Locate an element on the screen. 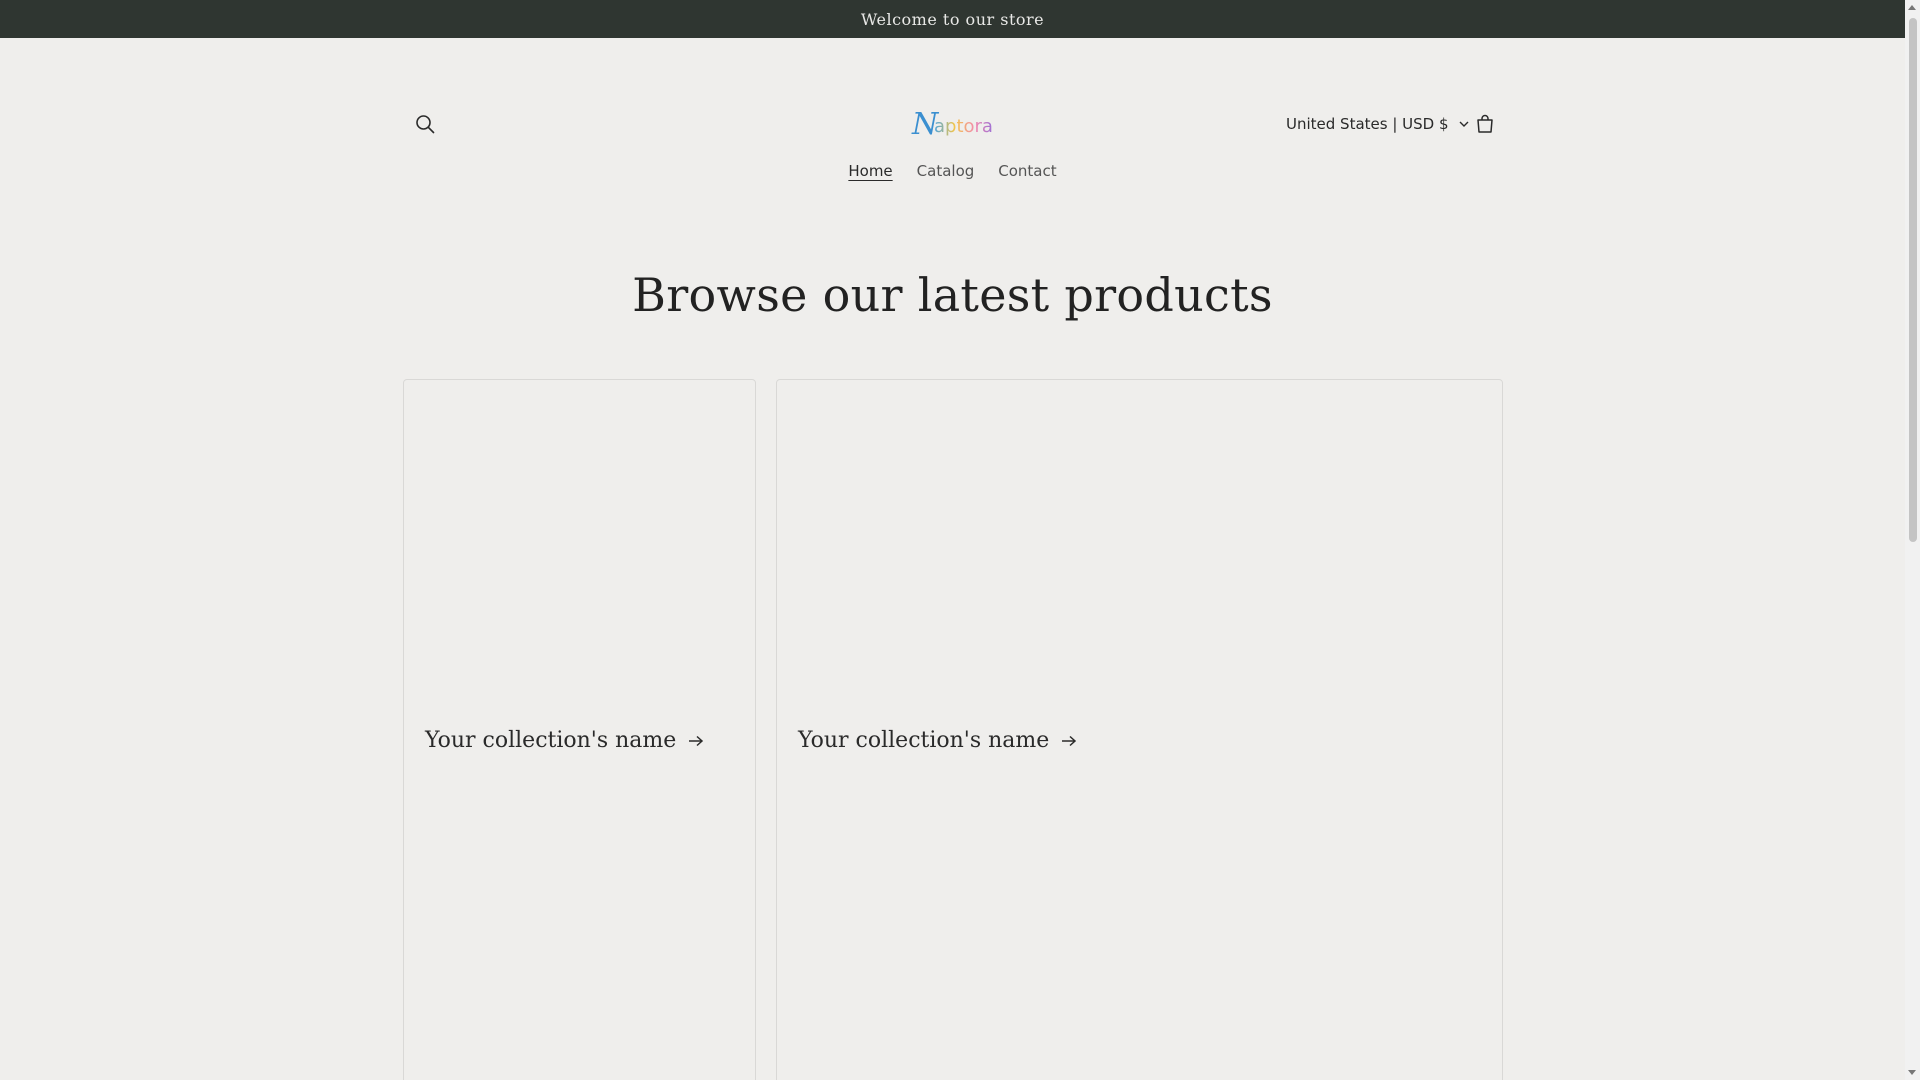  collection-card: Your collection's name is located at coordinates (579, 729).